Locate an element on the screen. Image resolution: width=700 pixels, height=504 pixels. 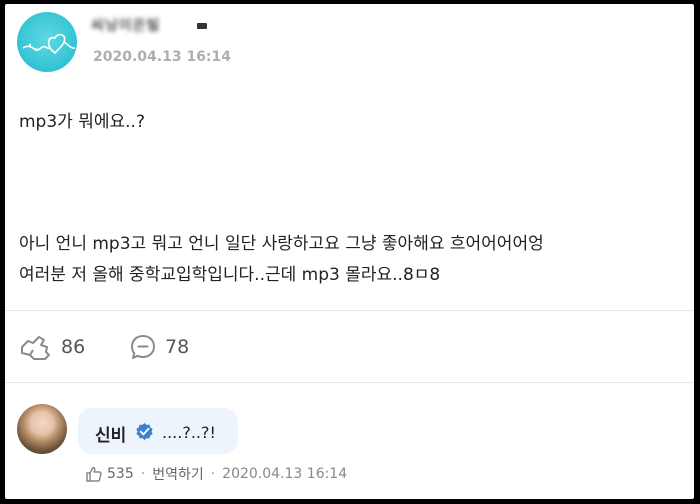
comment-bubble-icon is located at coordinates (143, 347).